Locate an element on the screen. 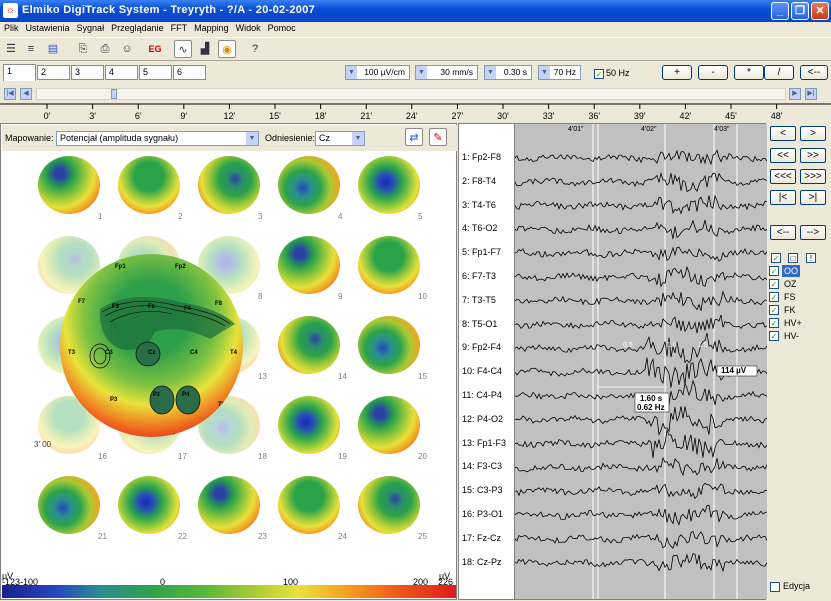  eg-button: EG is located at coordinates (155, 49).